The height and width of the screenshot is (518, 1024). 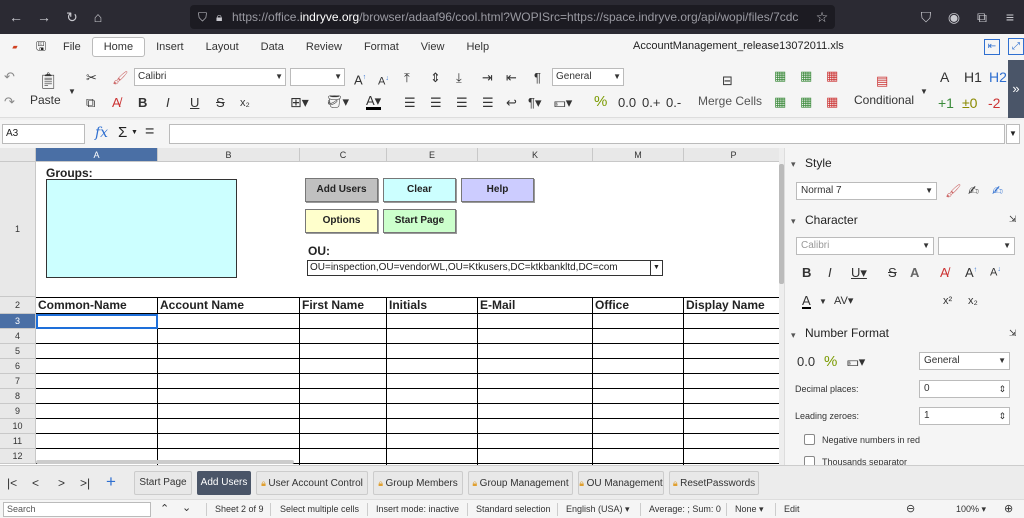 I want to click on cut-icon: ✂, so click(x=91, y=78).